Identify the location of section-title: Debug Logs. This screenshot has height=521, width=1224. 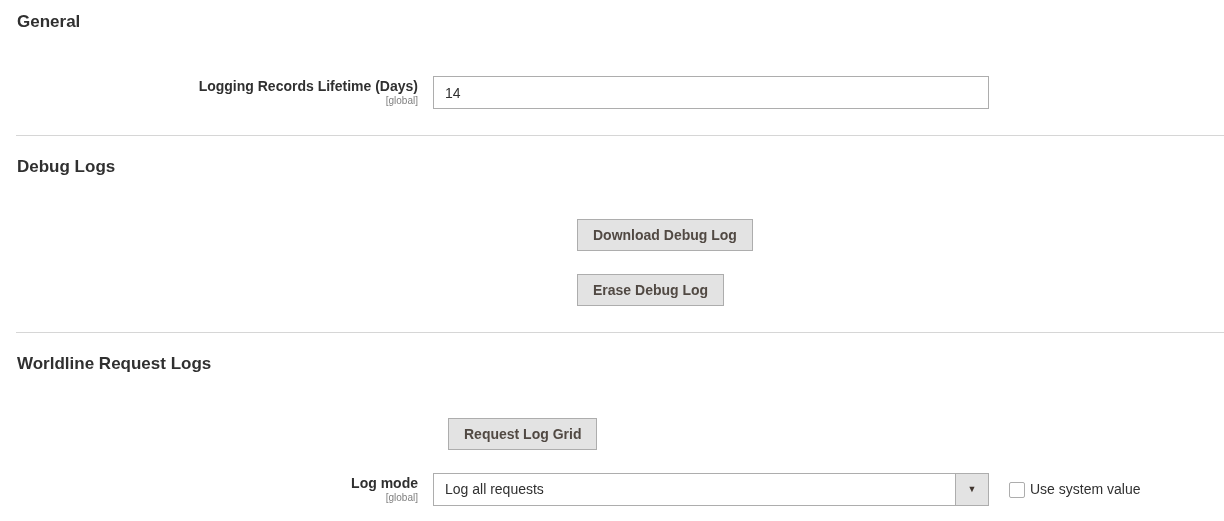
(66, 166).